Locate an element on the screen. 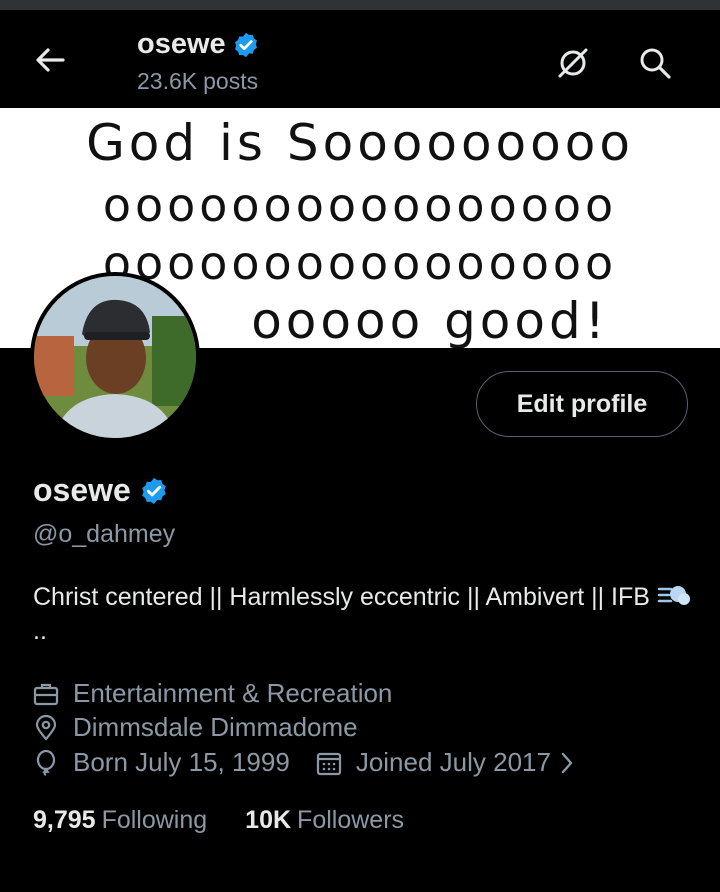  following-count: 9,795 is located at coordinates (64, 820).